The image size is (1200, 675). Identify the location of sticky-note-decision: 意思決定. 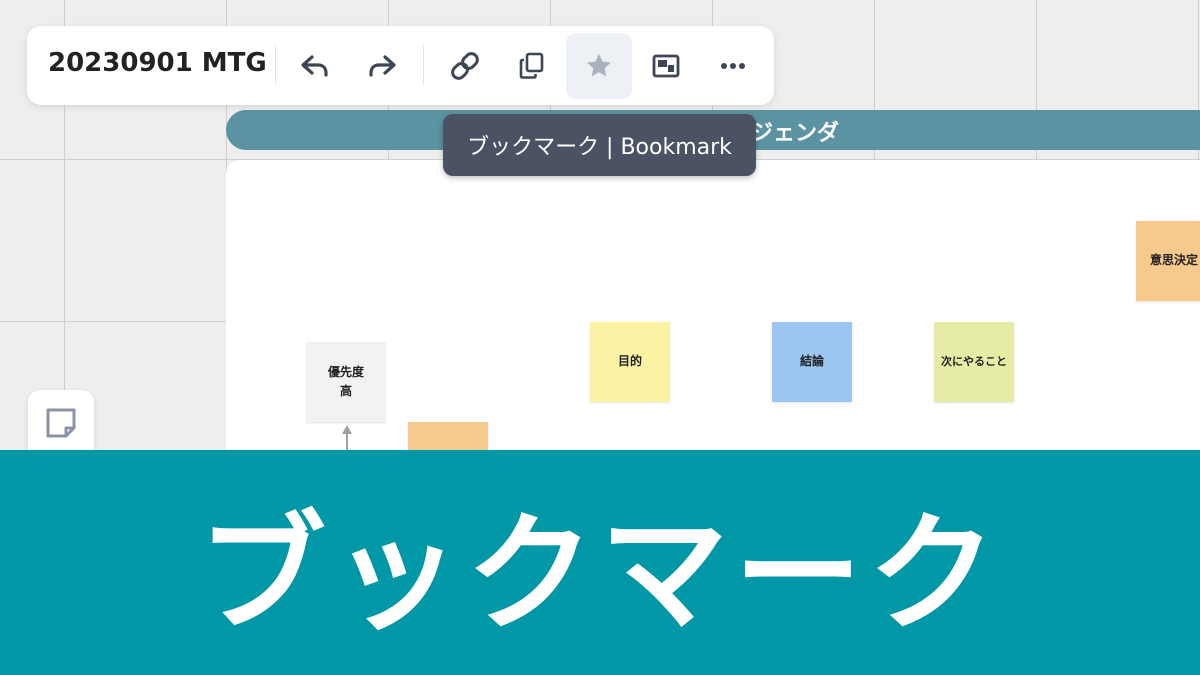
(1168, 261).